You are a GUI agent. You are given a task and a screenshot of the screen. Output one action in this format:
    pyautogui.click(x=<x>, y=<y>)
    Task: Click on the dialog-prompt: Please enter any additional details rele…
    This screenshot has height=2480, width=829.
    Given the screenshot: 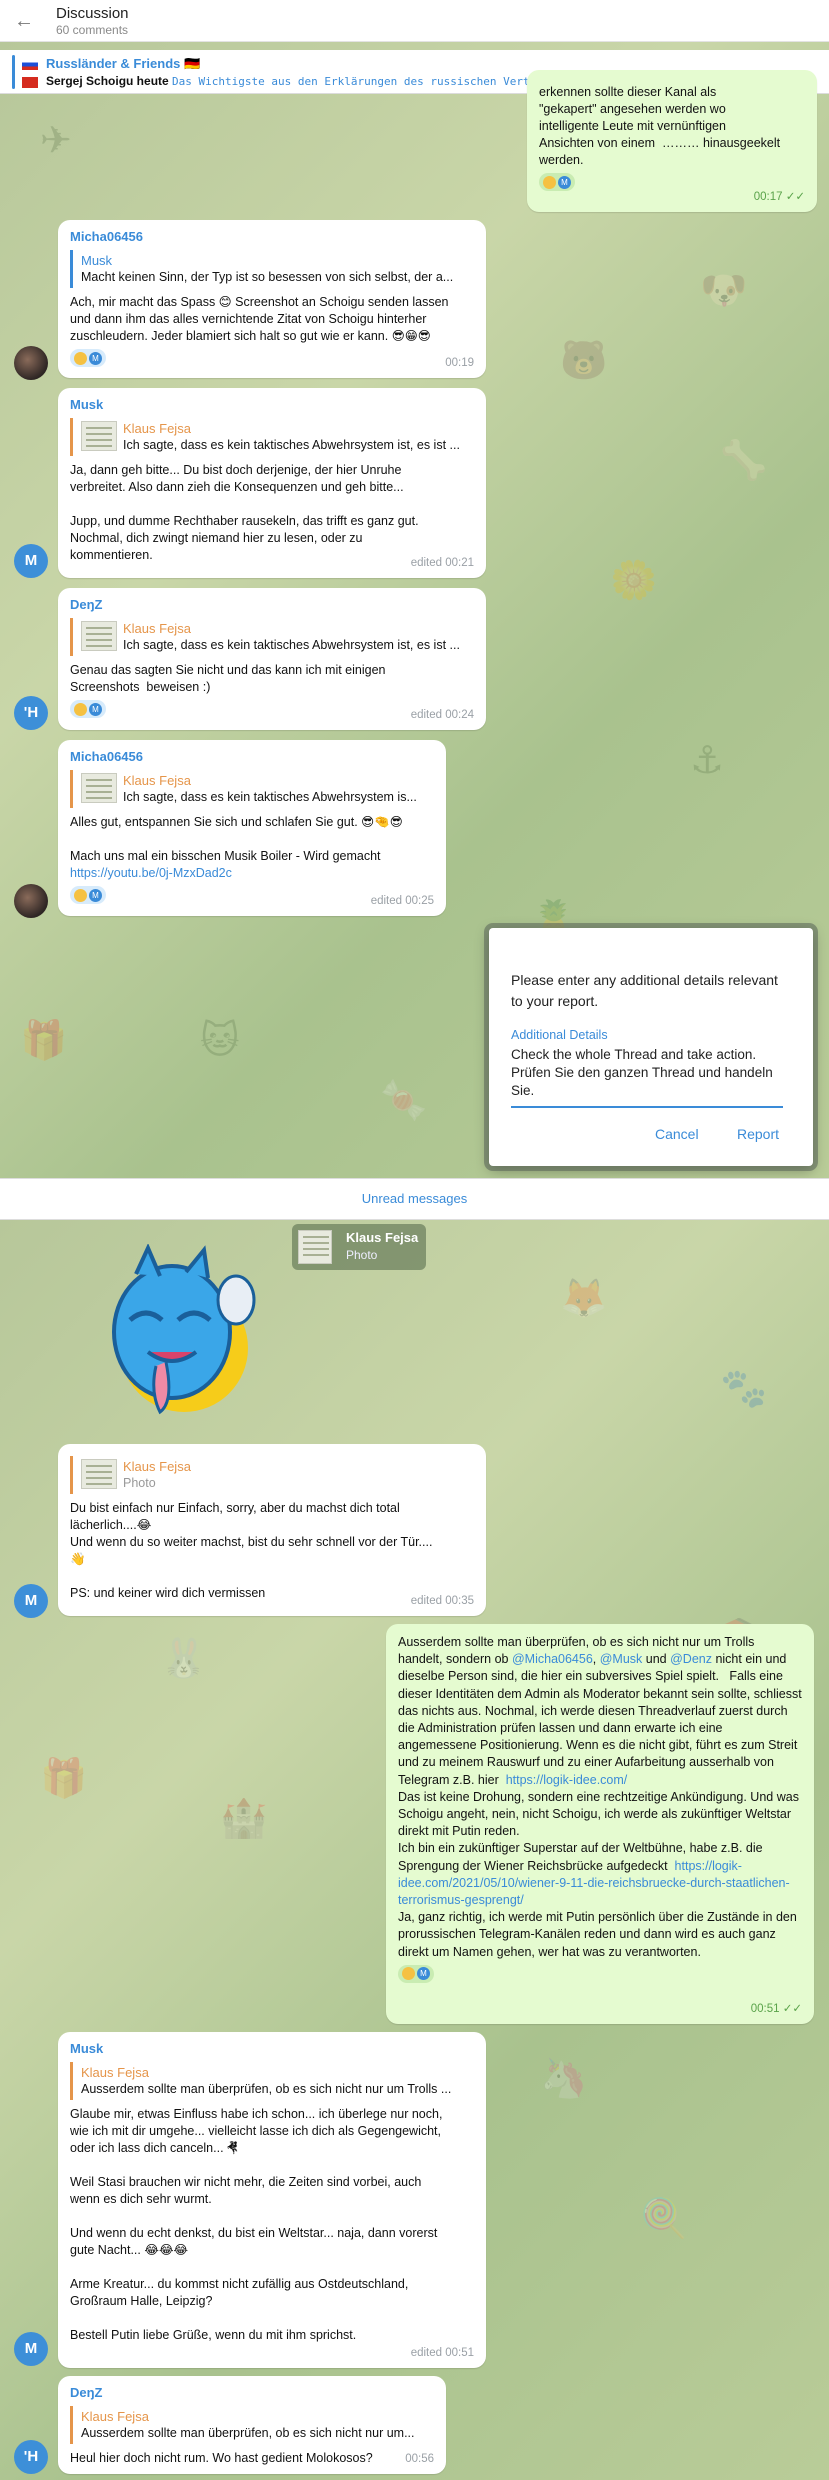 What is the action you would take?
    pyautogui.click(x=644, y=990)
    